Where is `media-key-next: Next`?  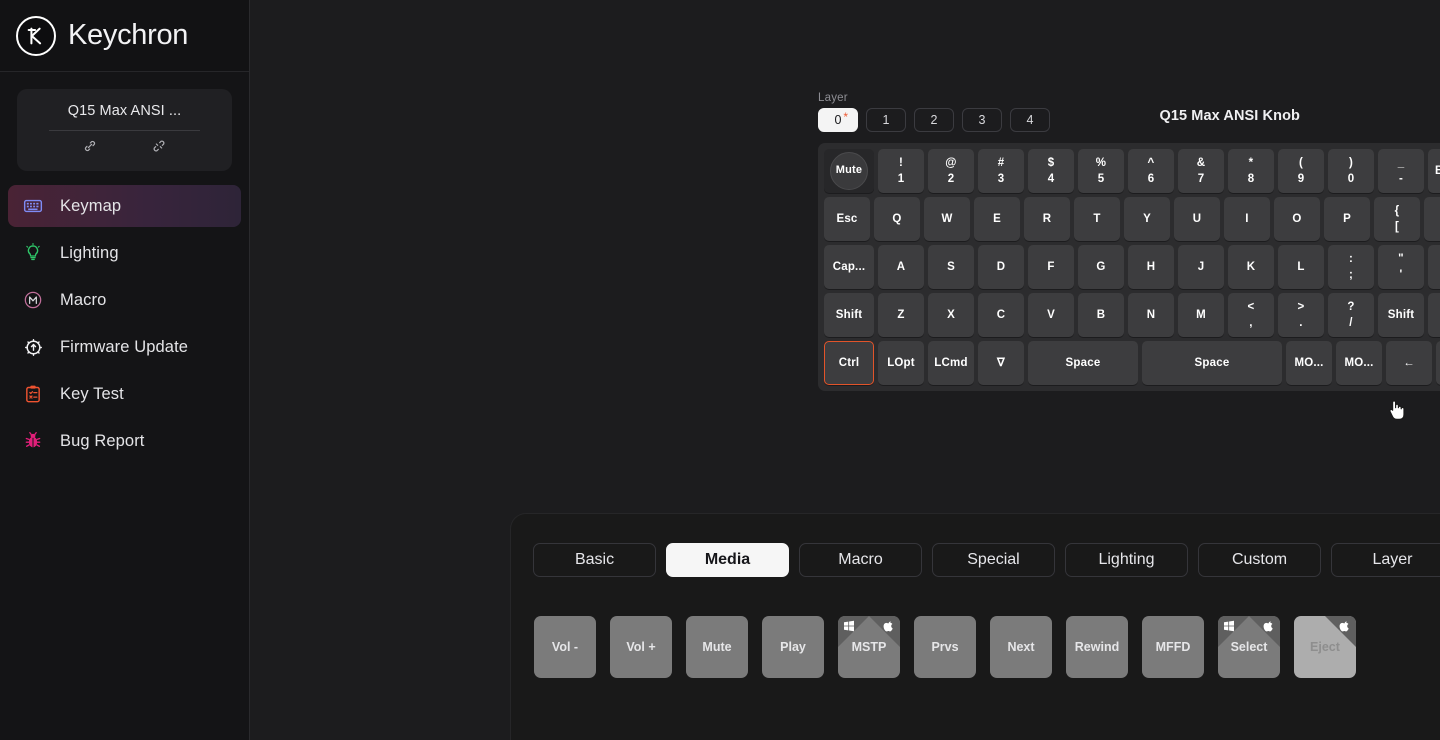 media-key-next: Next is located at coordinates (1021, 647).